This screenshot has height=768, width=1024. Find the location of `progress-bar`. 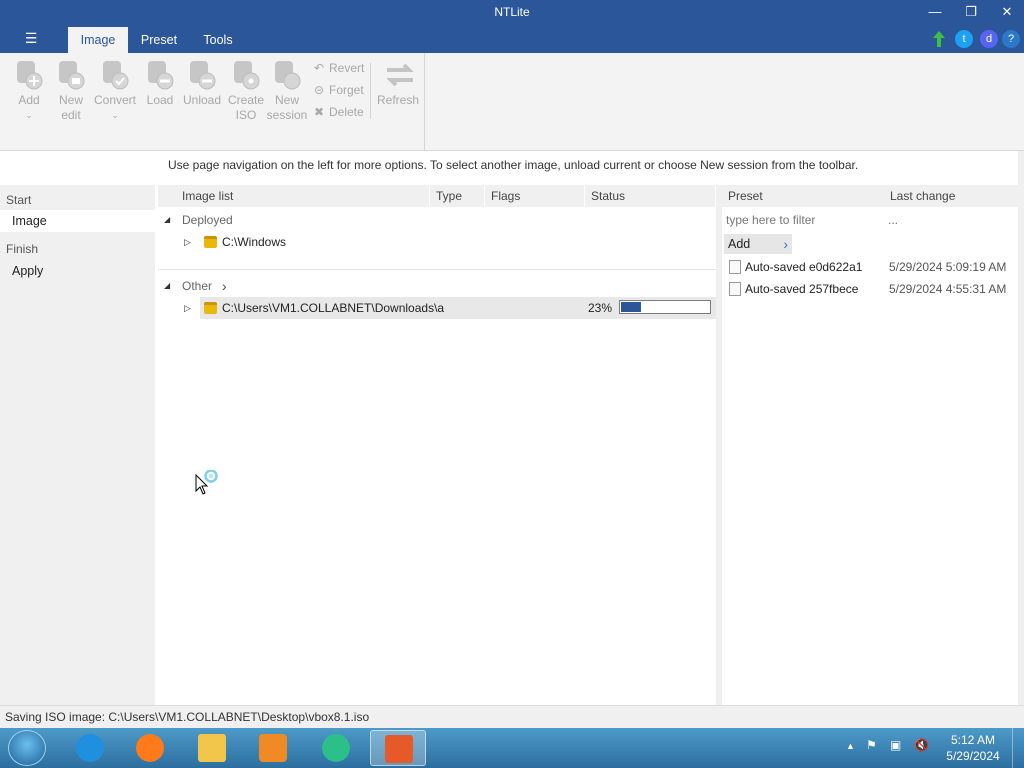

progress-bar is located at coordinates (665, 307).